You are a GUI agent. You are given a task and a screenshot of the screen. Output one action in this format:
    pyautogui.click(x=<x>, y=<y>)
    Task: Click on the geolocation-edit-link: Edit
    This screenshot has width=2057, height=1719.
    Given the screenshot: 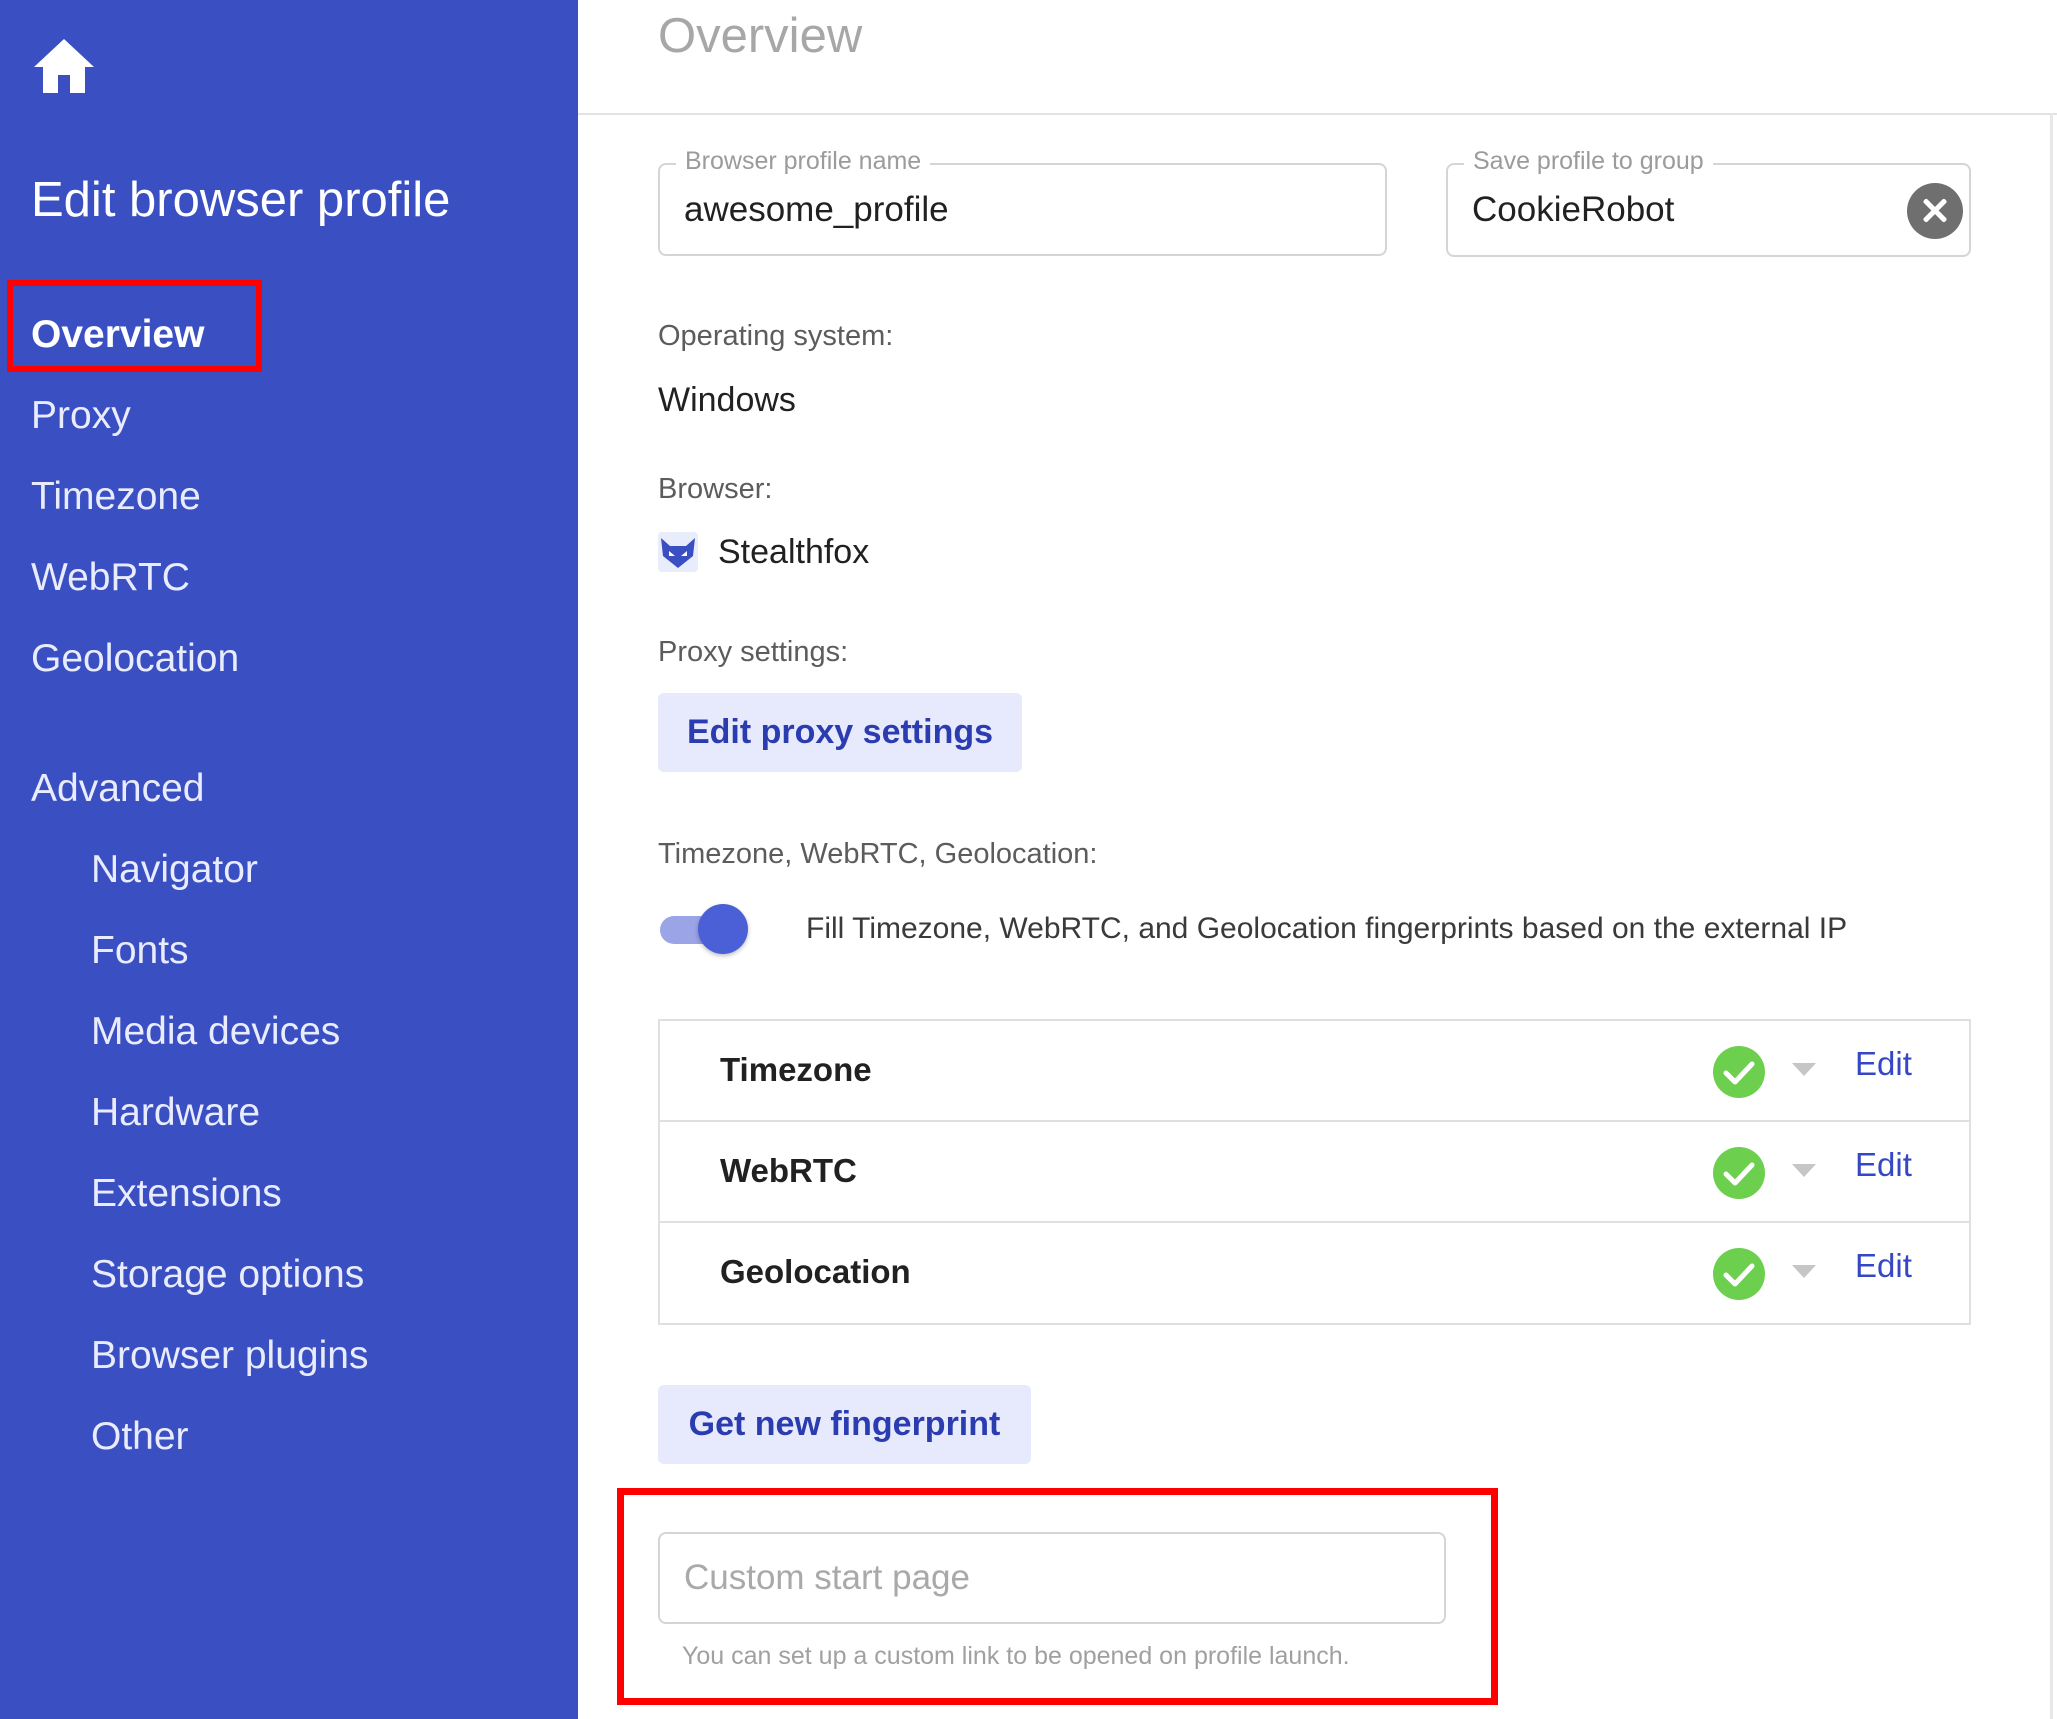 What is the action you would take?
    pyautogui.click(x=1883, y=1266)
    